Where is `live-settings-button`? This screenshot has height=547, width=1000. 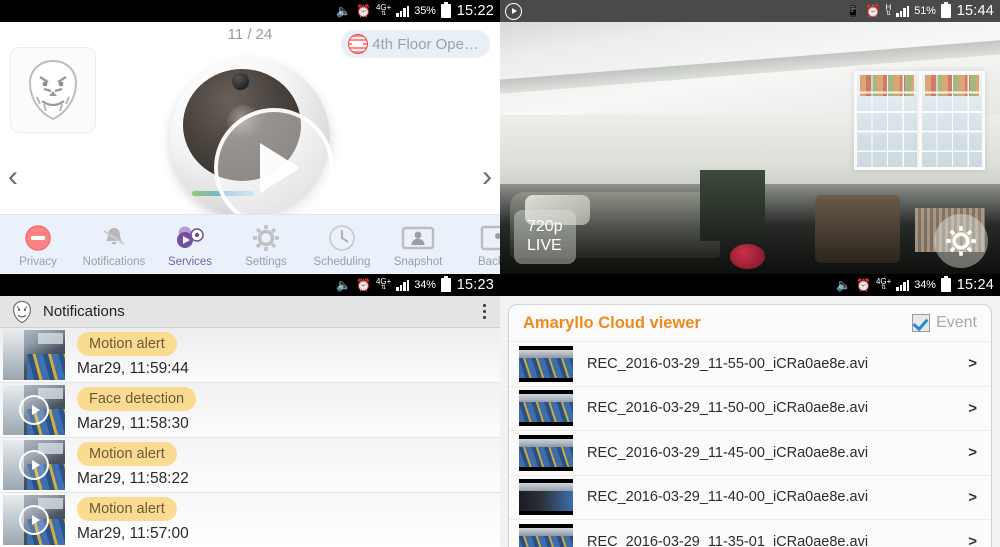 live-settings-button is located at coordinates (961, 241).